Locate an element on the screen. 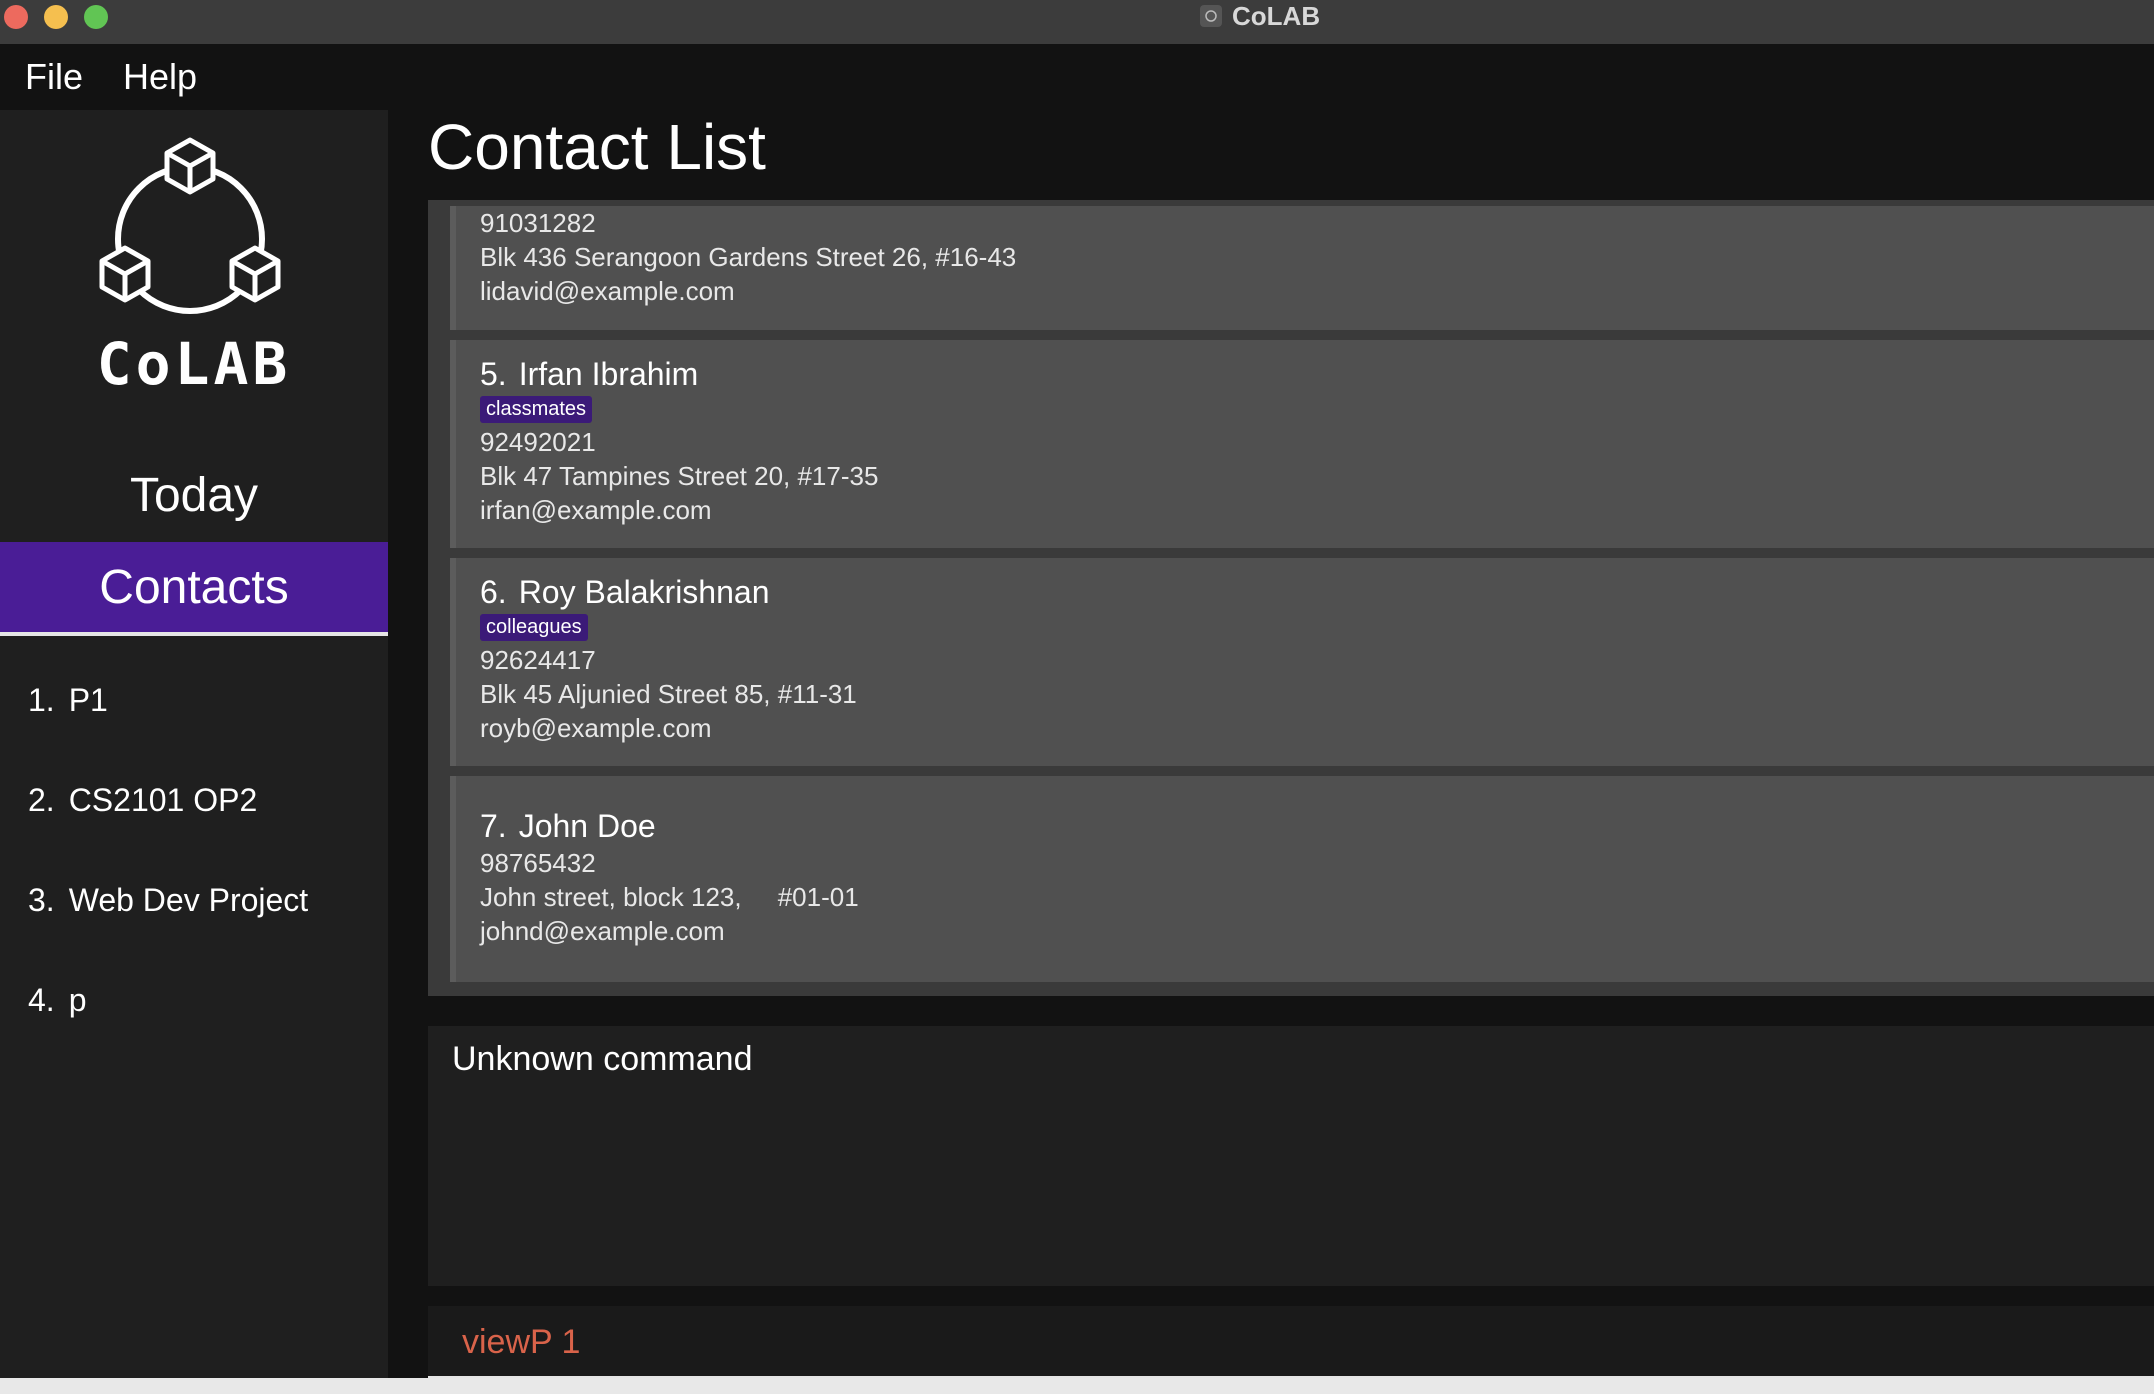  project-index: 1. is located at coordinates (41, 699).